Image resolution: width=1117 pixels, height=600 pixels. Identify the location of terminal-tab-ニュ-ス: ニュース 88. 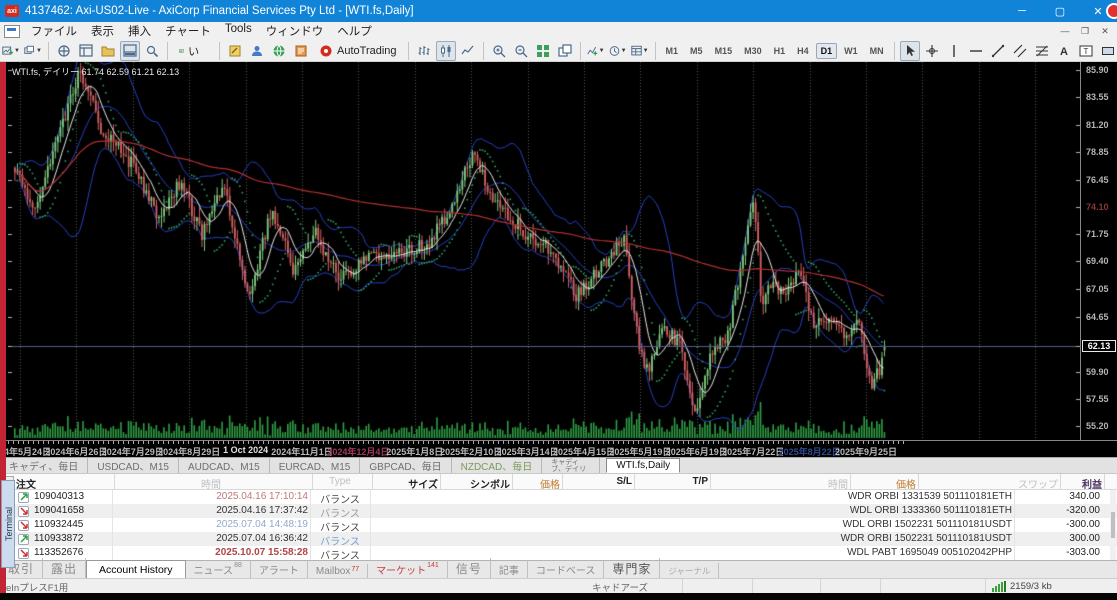
(218, 569).